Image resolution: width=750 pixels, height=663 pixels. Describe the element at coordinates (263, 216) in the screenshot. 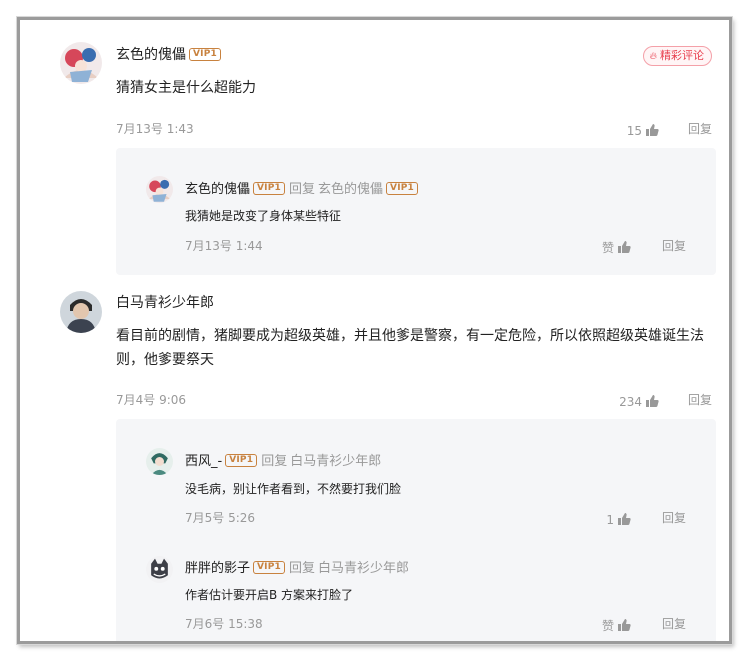

I see `reply-content: 我猜她是改变了身体某些特征` at that location.